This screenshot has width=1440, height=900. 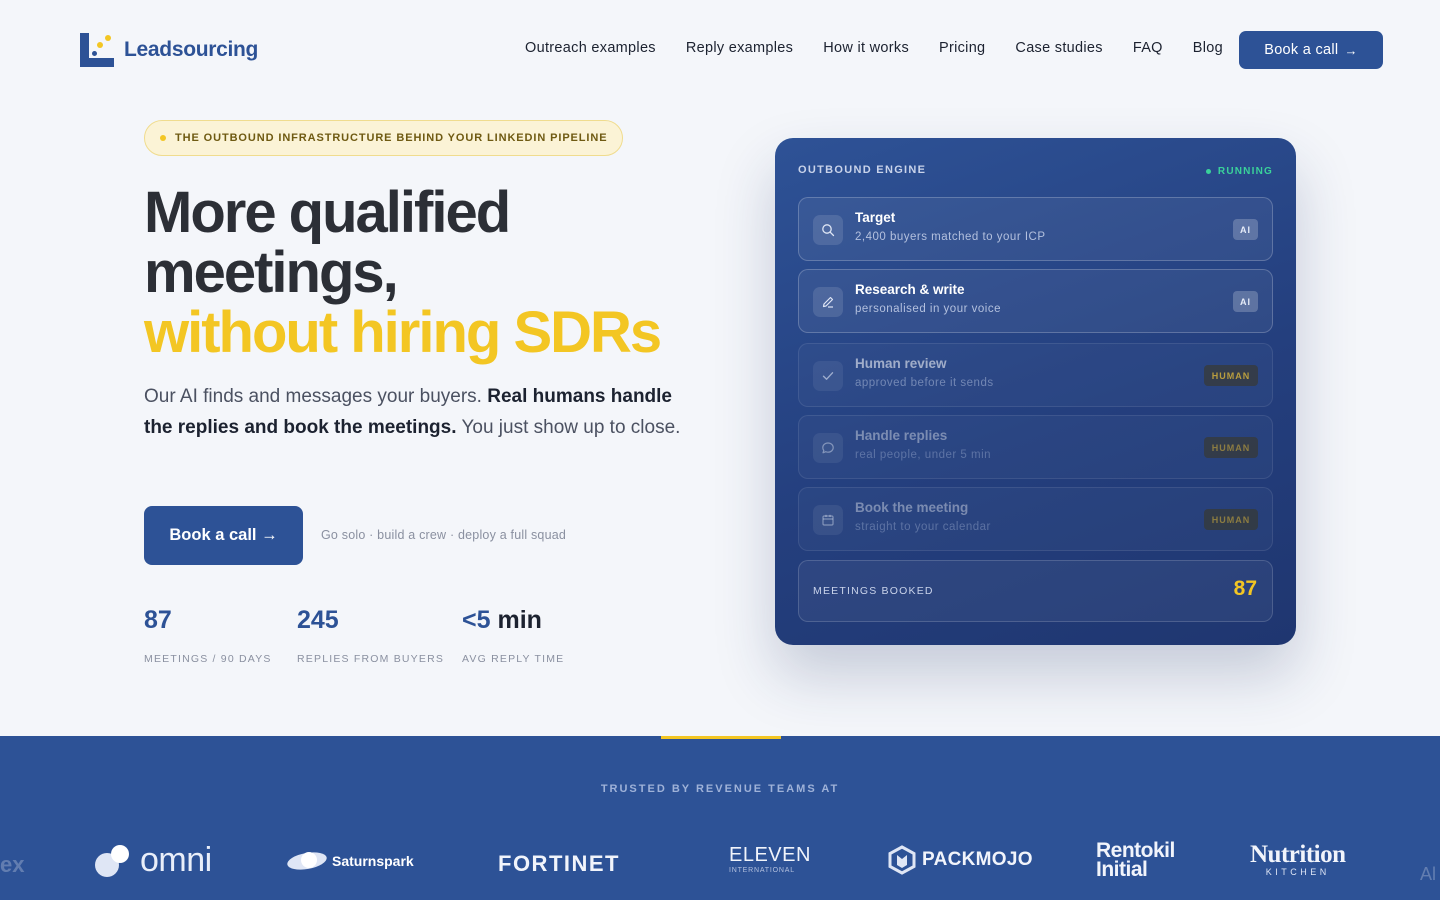 What do you see at coordinates (902, 860) in the screenshot?
I see `packmojo-logo-icon` at bounding box center [902, 860].